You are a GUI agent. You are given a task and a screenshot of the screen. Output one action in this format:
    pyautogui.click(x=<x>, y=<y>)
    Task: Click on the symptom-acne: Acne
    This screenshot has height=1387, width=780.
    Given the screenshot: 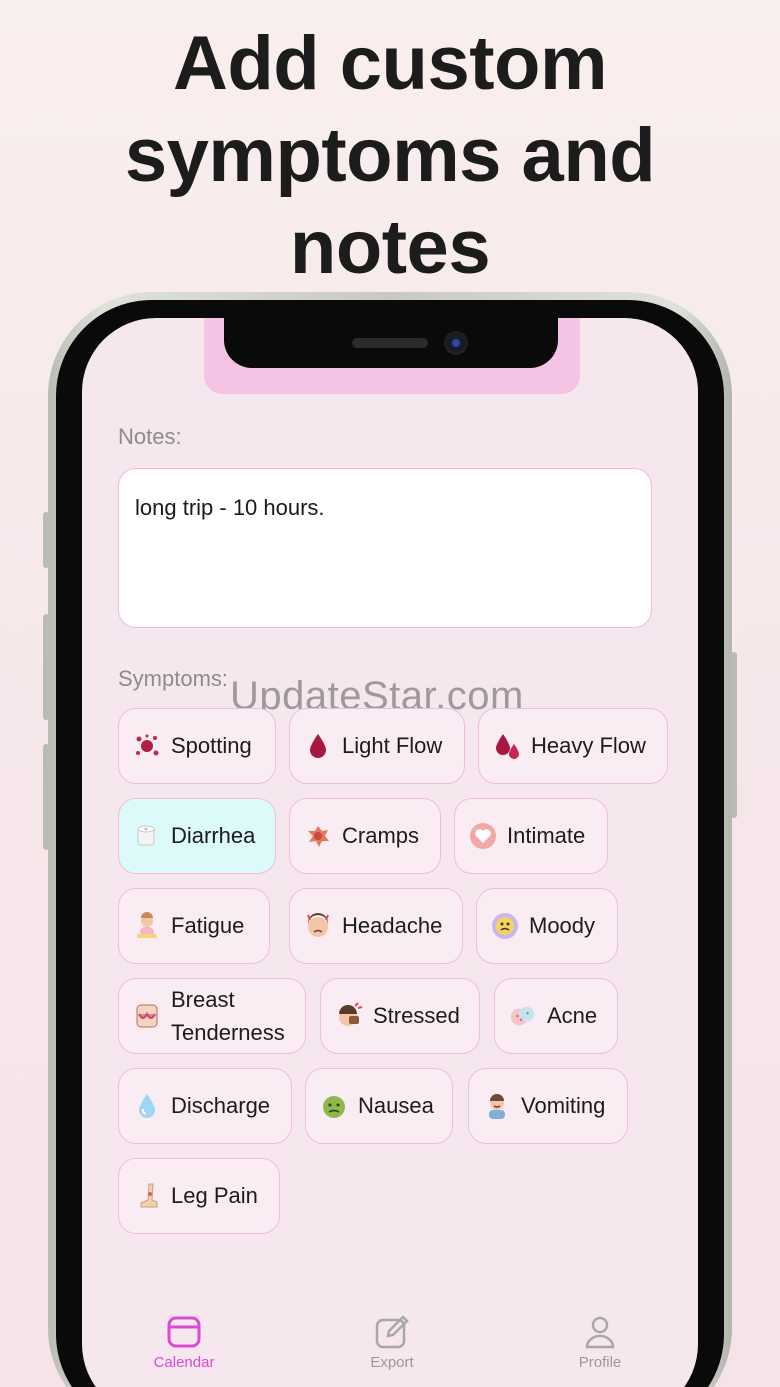 What is the action you would take?
    pyautogui.click(x=556, y=1016)
    